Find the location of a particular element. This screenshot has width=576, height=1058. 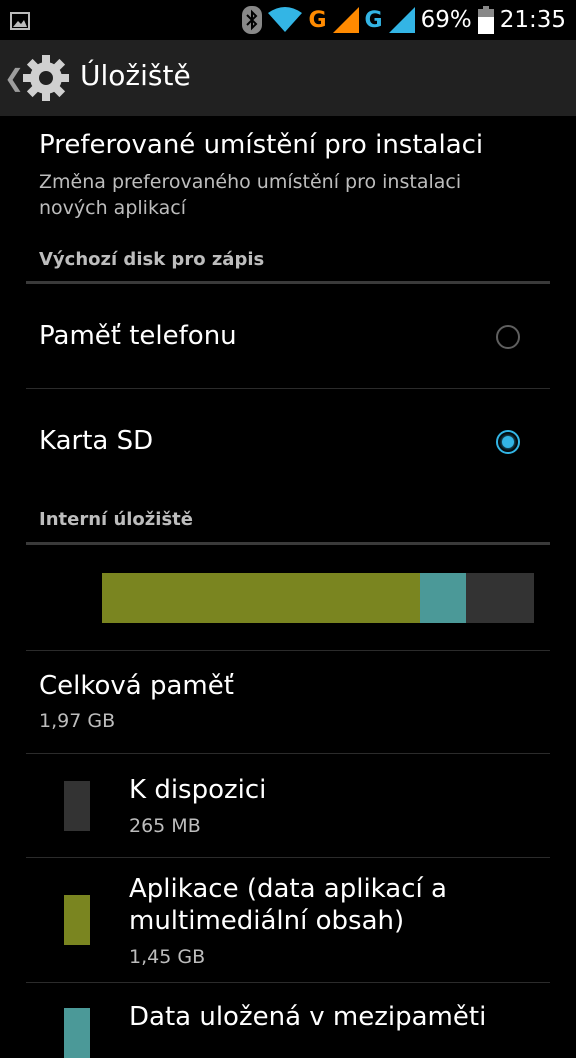

total-memory-item: Celková paměť 1,97 GB is located at coordinates (288, 702).